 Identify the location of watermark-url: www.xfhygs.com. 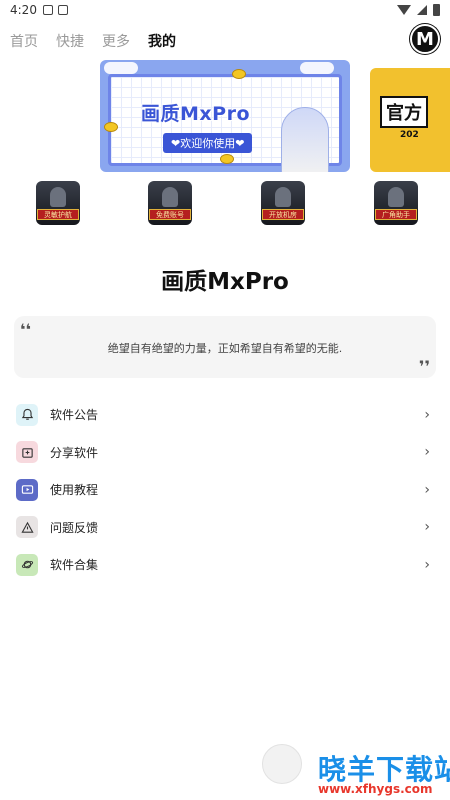
(375, 789).